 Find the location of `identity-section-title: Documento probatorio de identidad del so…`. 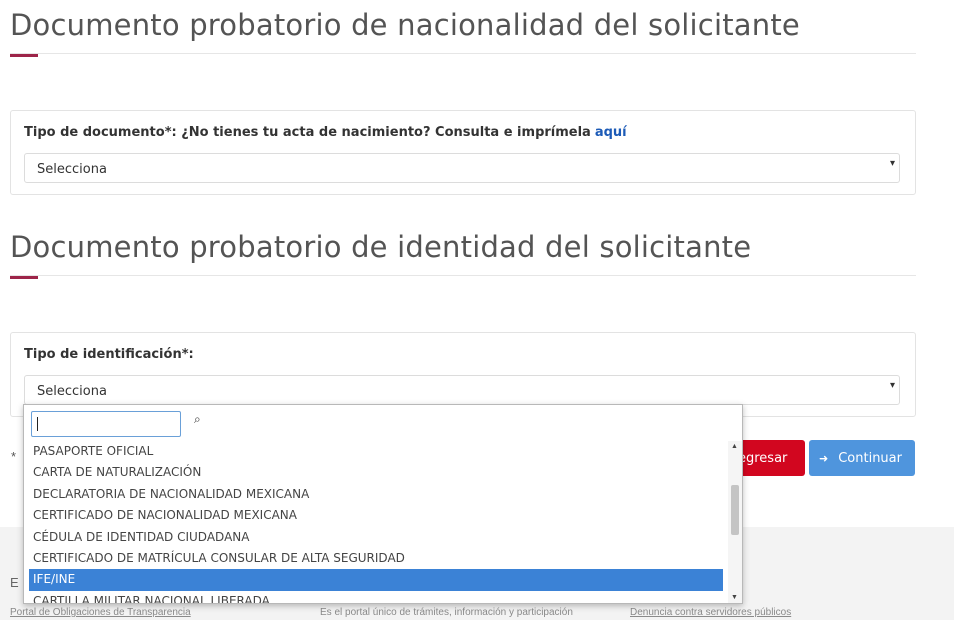

identity-section-title: Documento probatorio de identidad del so… is located at coordinates (381, 247).